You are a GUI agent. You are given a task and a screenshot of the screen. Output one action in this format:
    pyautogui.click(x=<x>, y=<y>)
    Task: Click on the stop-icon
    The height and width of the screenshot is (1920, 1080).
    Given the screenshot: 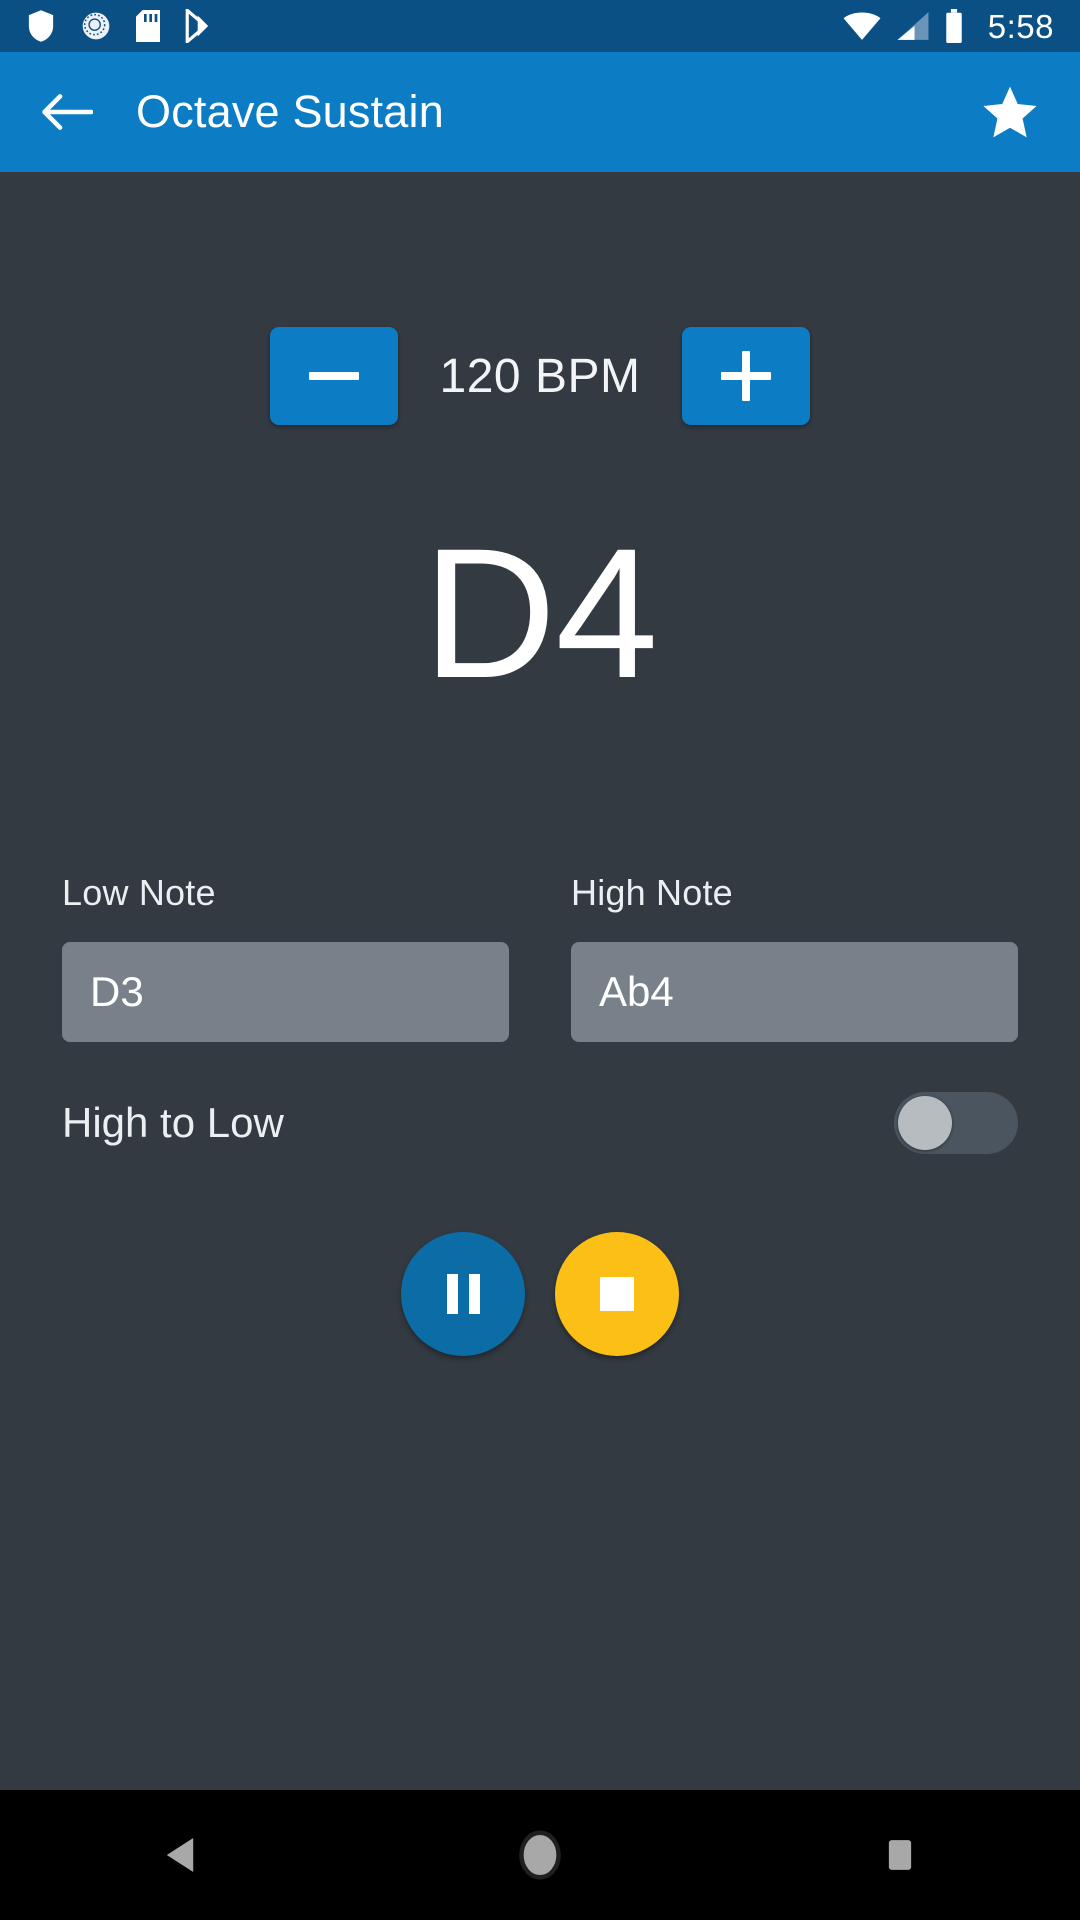 What is the action you would take?
    pyautogui.click(x=617, y=1294)
    